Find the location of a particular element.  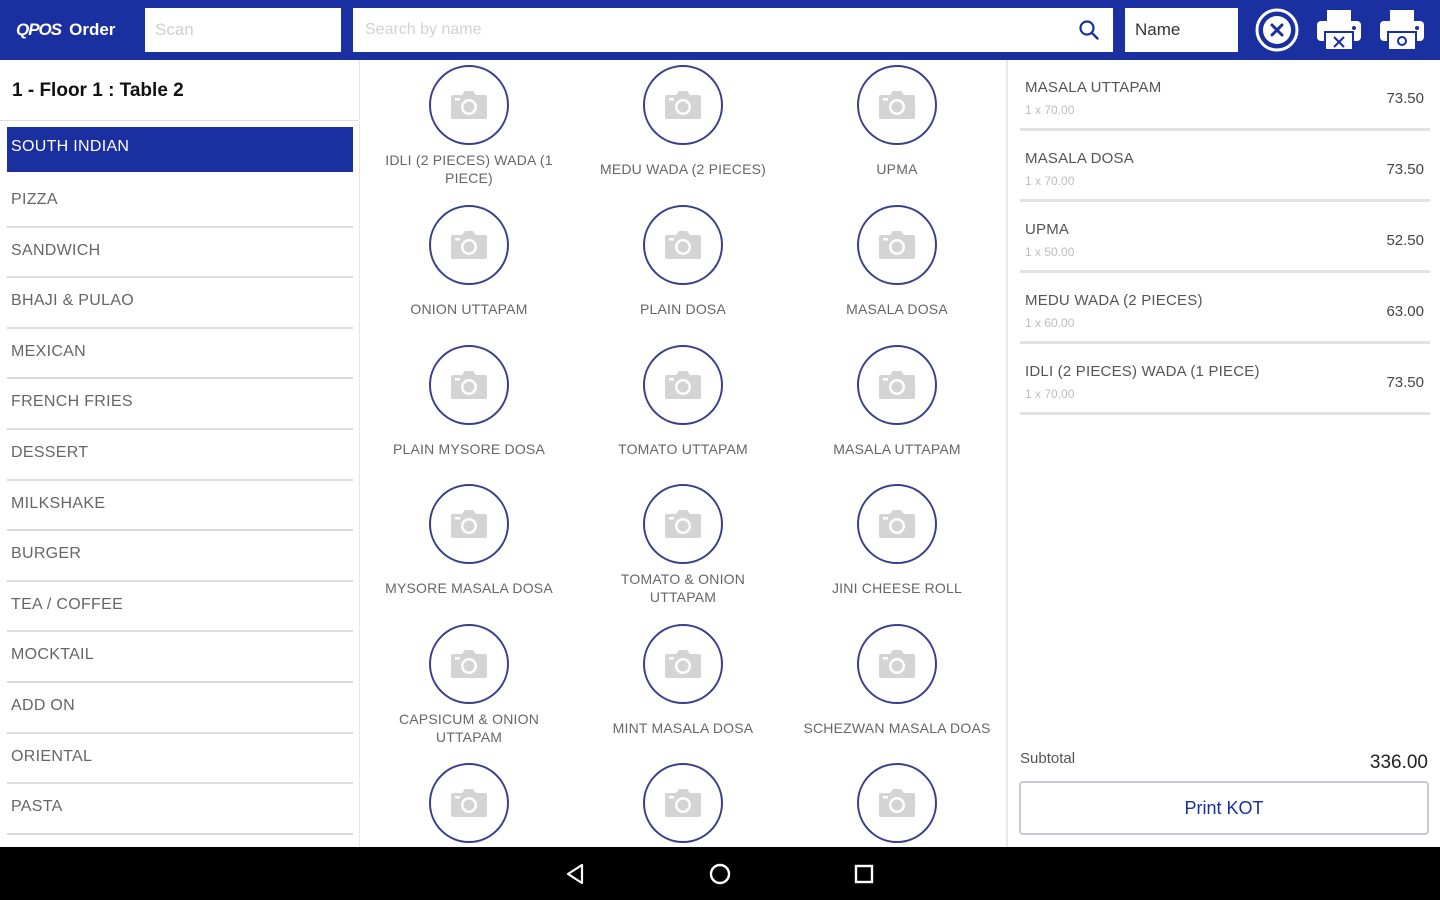

product-name: MASALA UTTAPAM is located at coordinates (897, 449).